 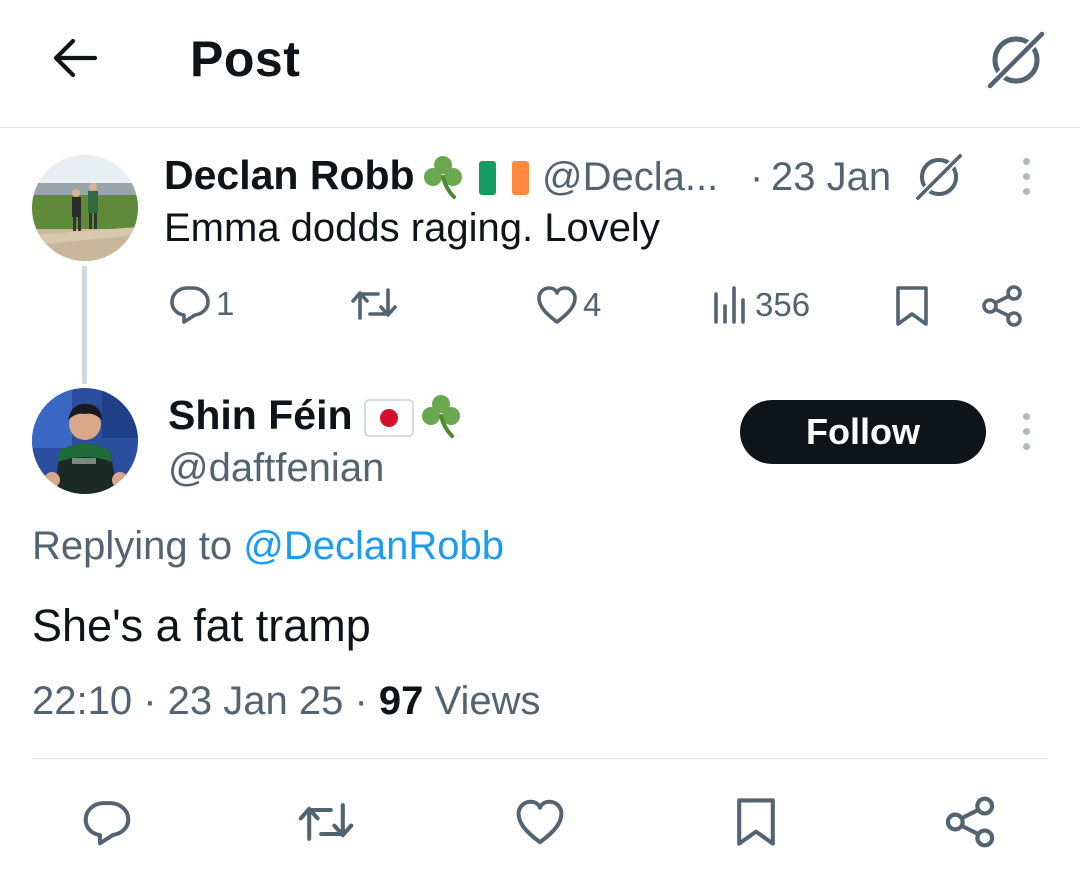 What do you see at coordinates (82, 701) in the screenshot?
I see `post-time: 22:10` at bounding box center [82, 701].